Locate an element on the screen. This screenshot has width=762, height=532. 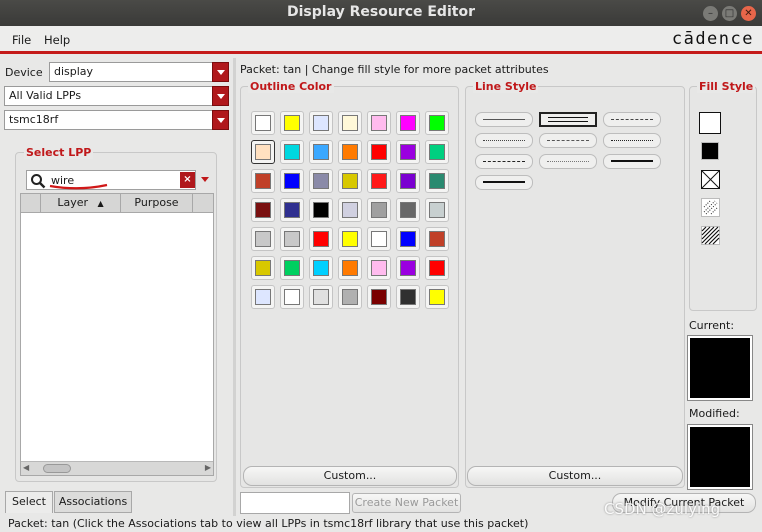
lpp-table: Layer ▲ Purpose ◀ ▶ is located at coordinates (117, 334).